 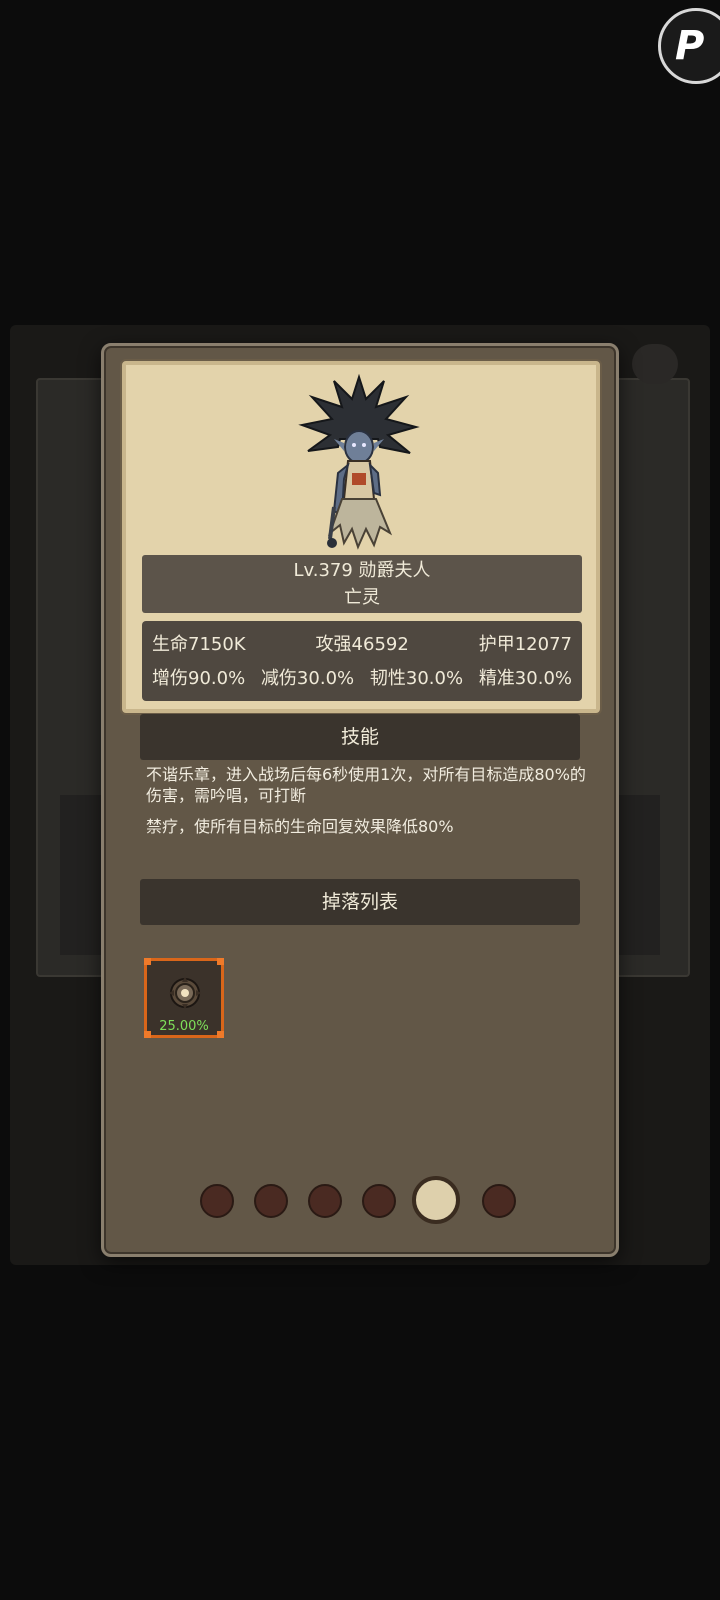 What do you see at coordinates (362, 570) in the screenshot?
I see `monster-level-name: Lv.379 勋爵夫人` at bounding box center [362, 570].